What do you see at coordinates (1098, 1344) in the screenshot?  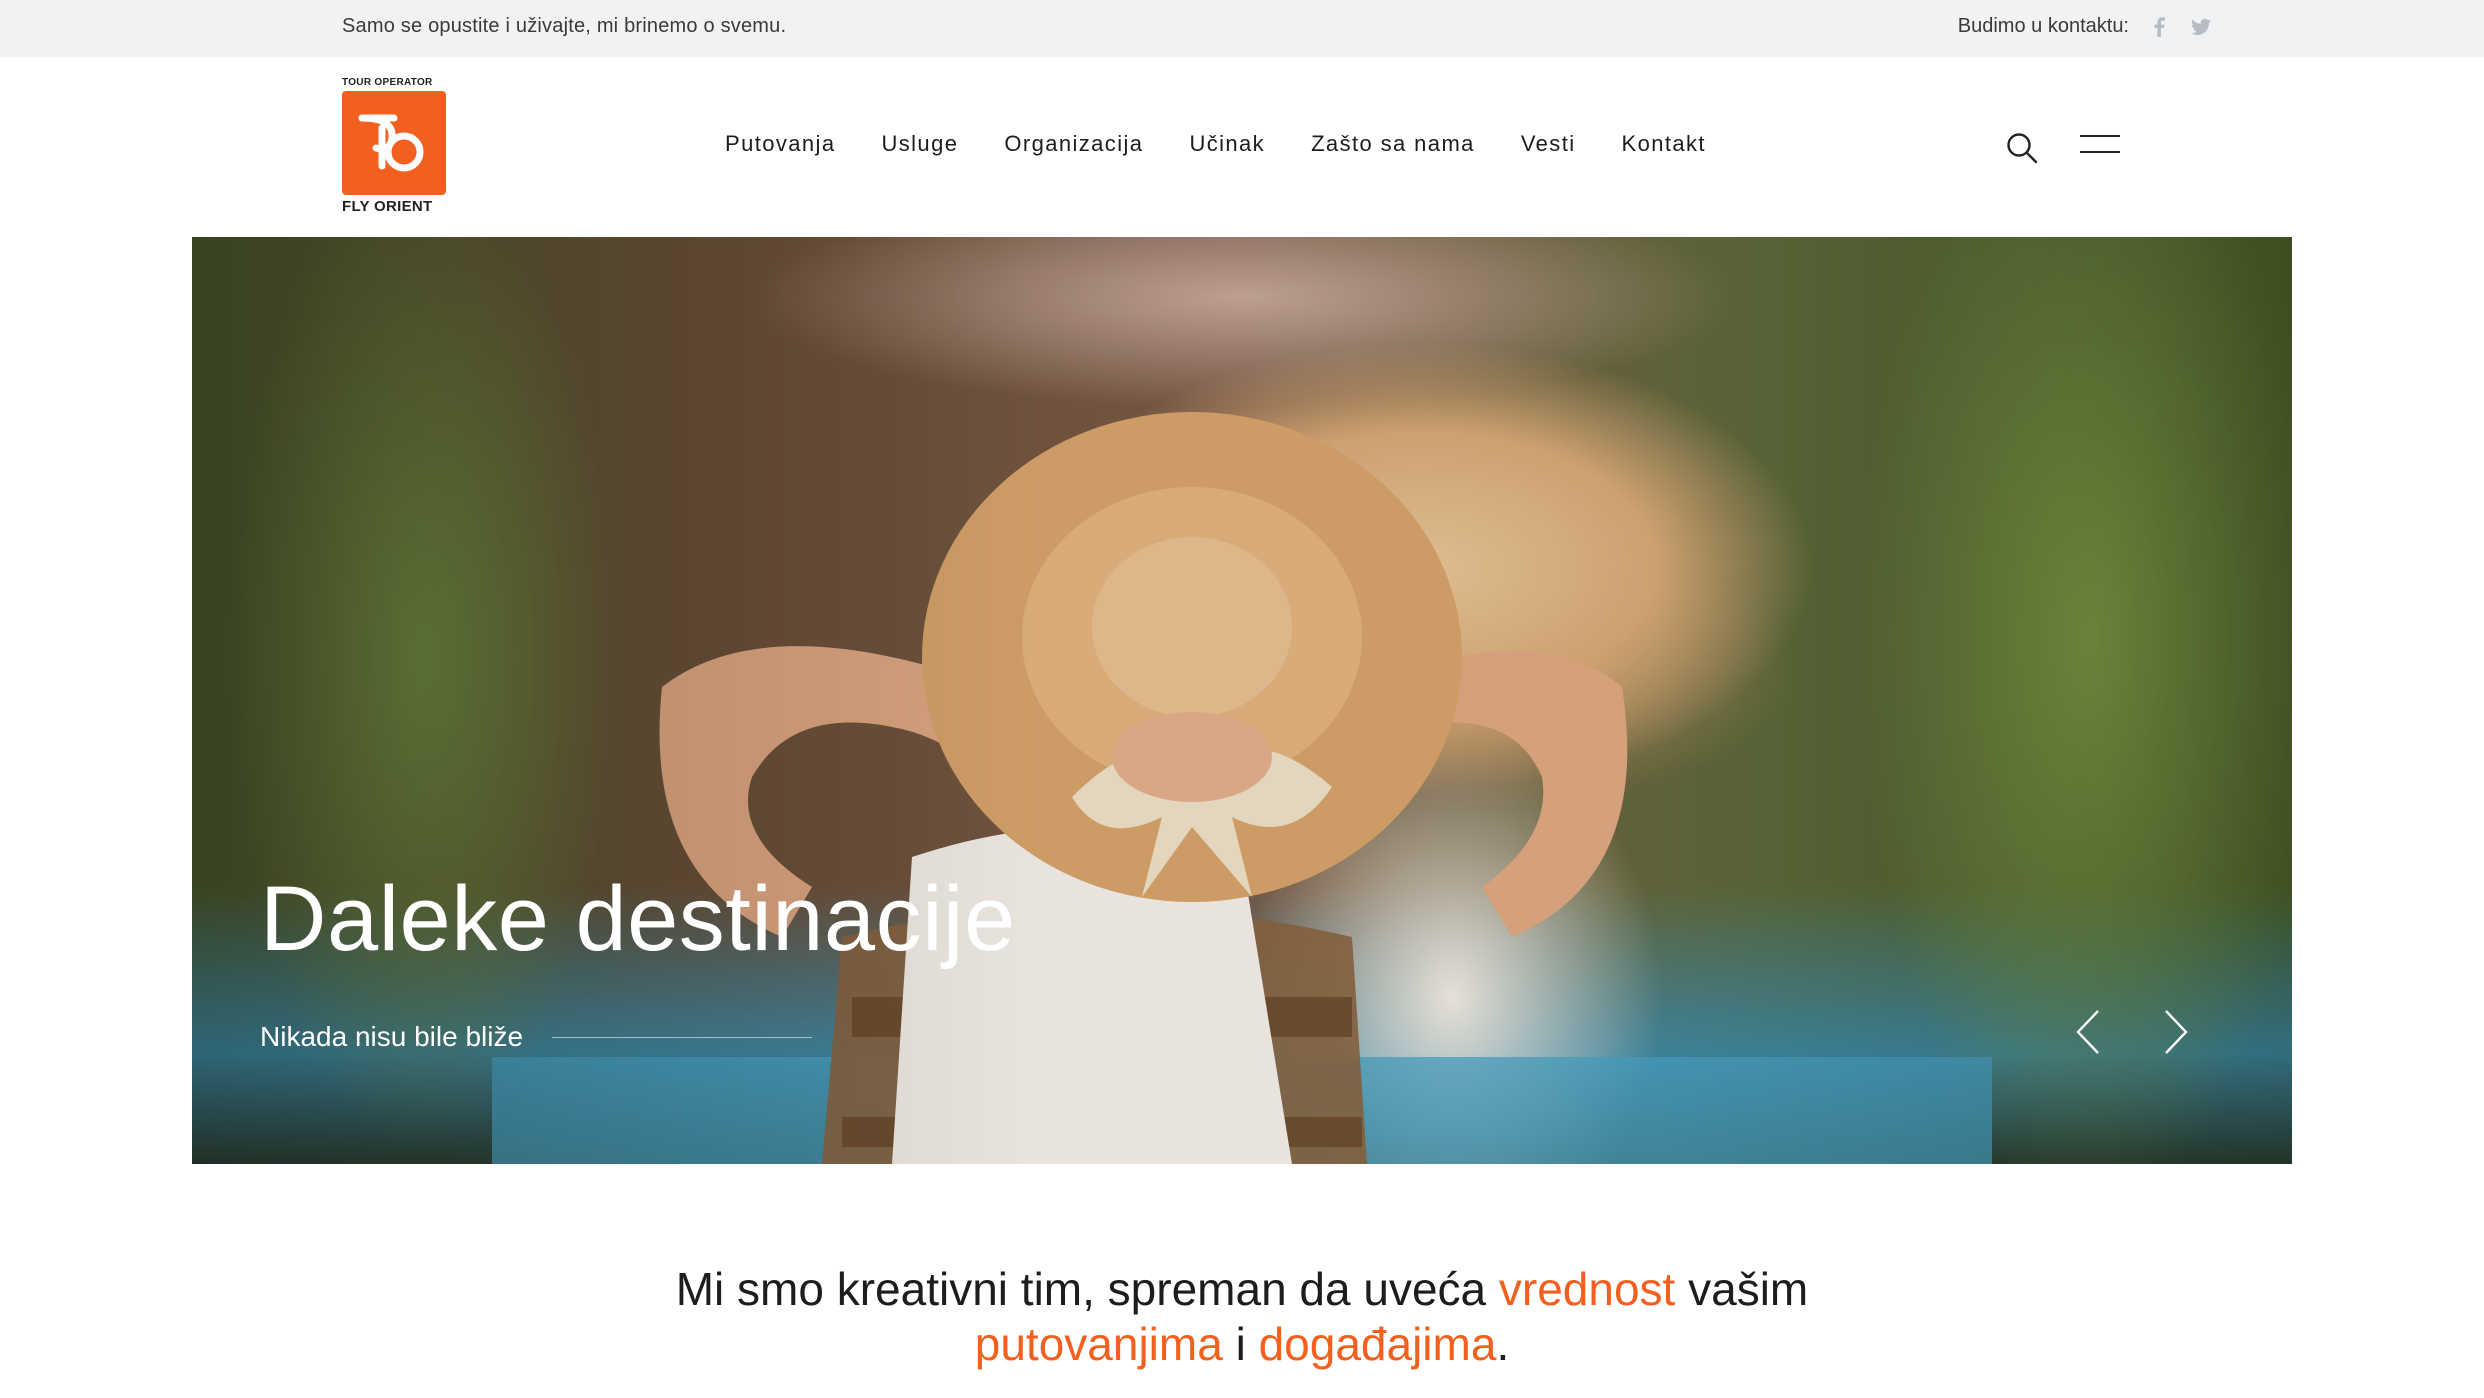 I see `intro-highlight-putovanjima: putovanjima` at bounding box center [1098, 1344].